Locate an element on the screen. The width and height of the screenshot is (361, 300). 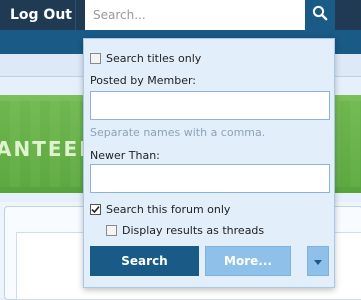
logout-link: Log Out is located at coordinates (41, 15).